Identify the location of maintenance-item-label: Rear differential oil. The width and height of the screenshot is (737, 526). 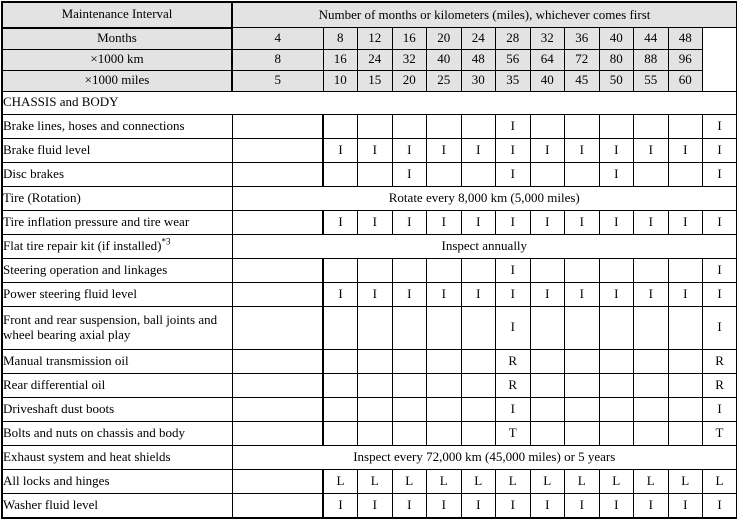
(117, 385).